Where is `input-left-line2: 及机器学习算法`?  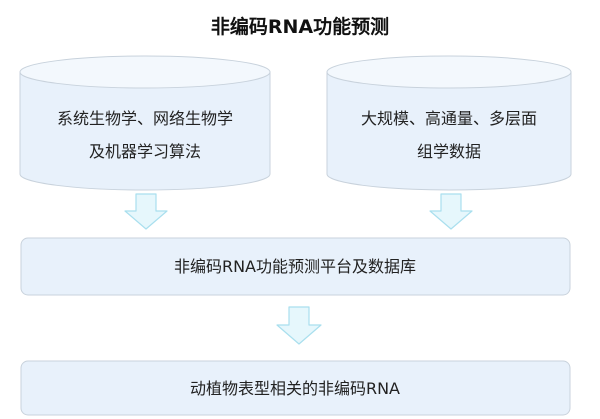
input-left-line2: 及机器学习算法 is located at coordinates (145, 151).